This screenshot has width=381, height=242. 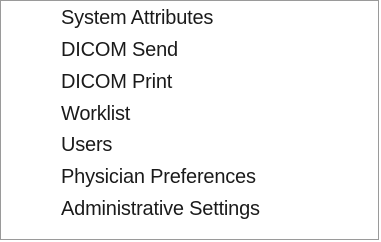 What do you see at coordinates (218, 50) in the screenshot?
I see `menu-item-dicom-send: DICOM Send` at bounding box center [218, 50].